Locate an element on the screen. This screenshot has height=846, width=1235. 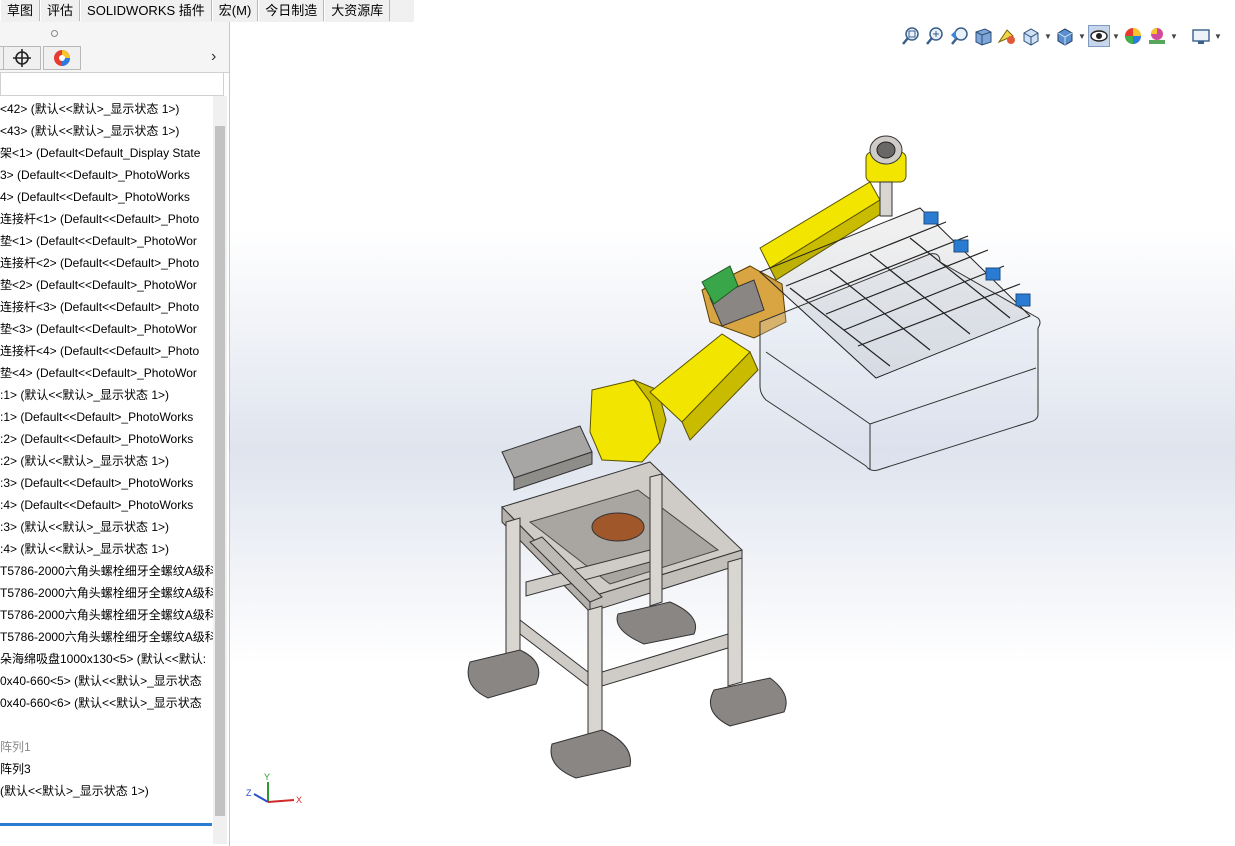
triad-x-label: X is located at coordinates (299, 800).